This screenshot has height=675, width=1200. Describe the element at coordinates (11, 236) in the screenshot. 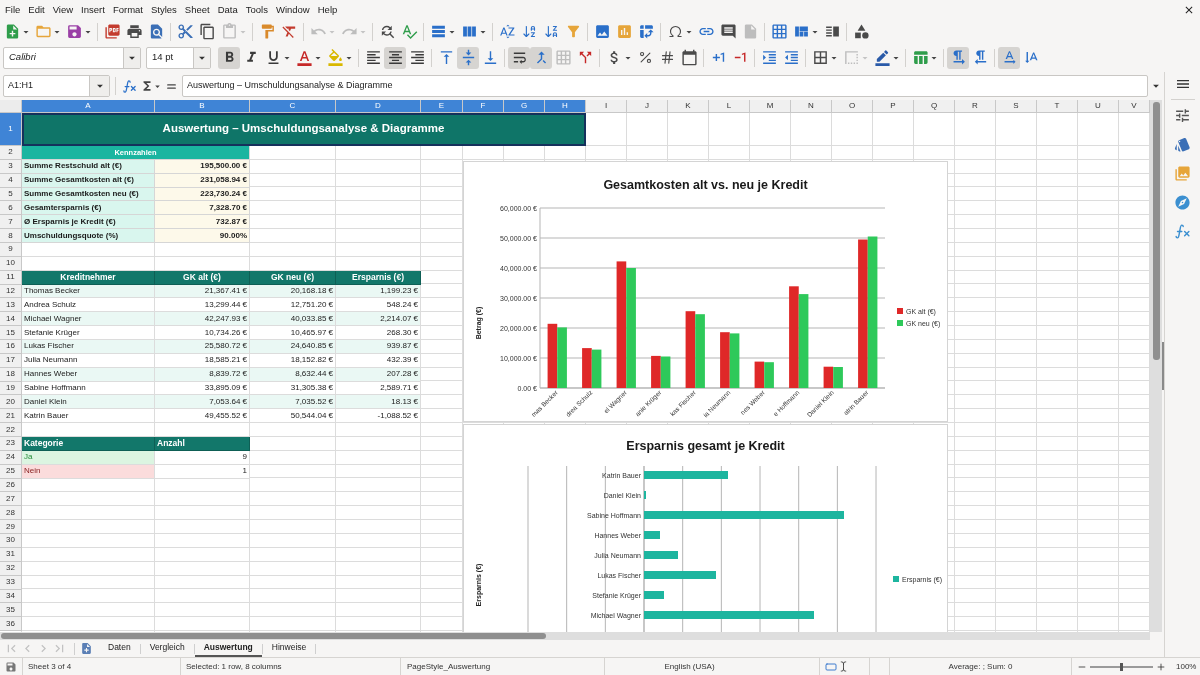

I see `row-header: 8` at that location.